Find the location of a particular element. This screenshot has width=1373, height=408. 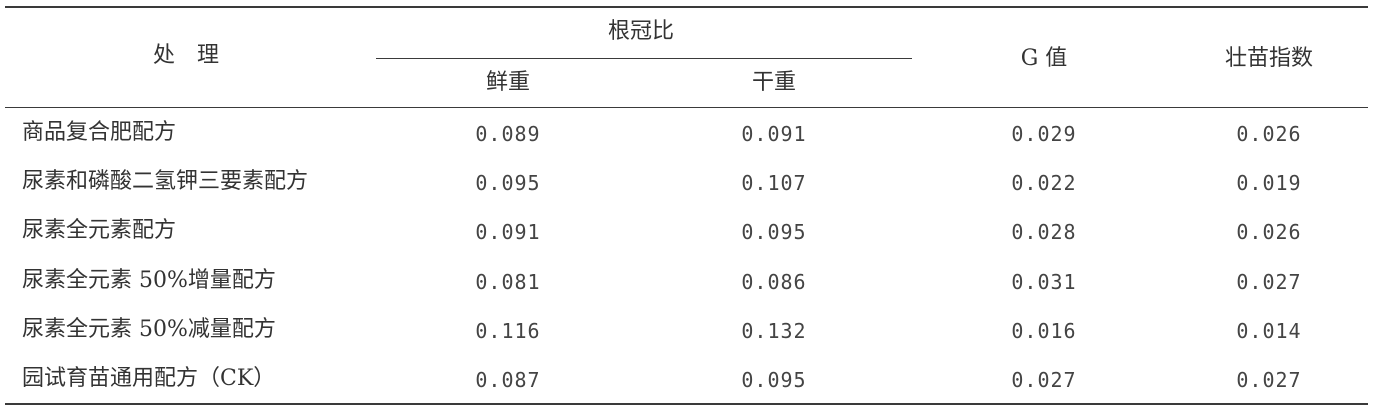

cell-seedling-index: 0.019 is located at coordinates (1269, 183).